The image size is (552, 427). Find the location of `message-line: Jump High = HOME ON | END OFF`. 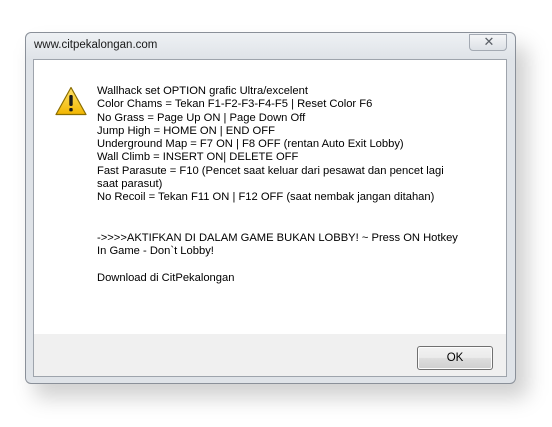

message-line: Jump High = HOME ON | END OFF is located at coordinates (186, 130).